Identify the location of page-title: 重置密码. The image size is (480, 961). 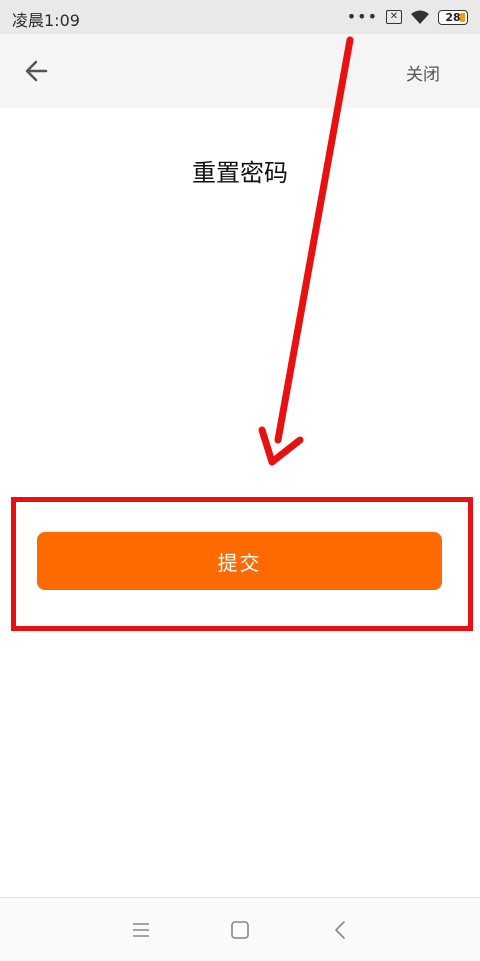
(240, 173).